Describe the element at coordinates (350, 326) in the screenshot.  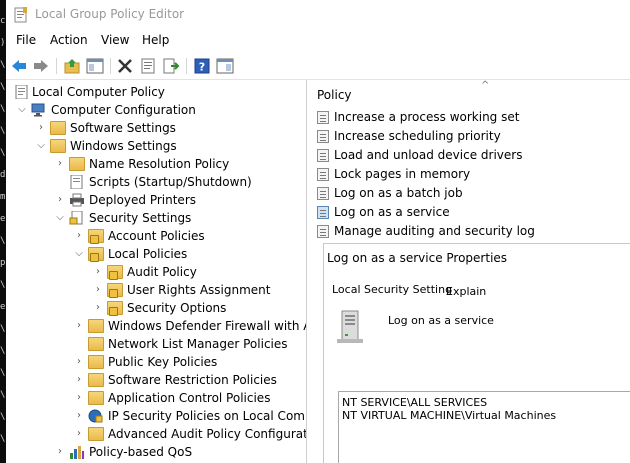
I see `server-icon` at that location.